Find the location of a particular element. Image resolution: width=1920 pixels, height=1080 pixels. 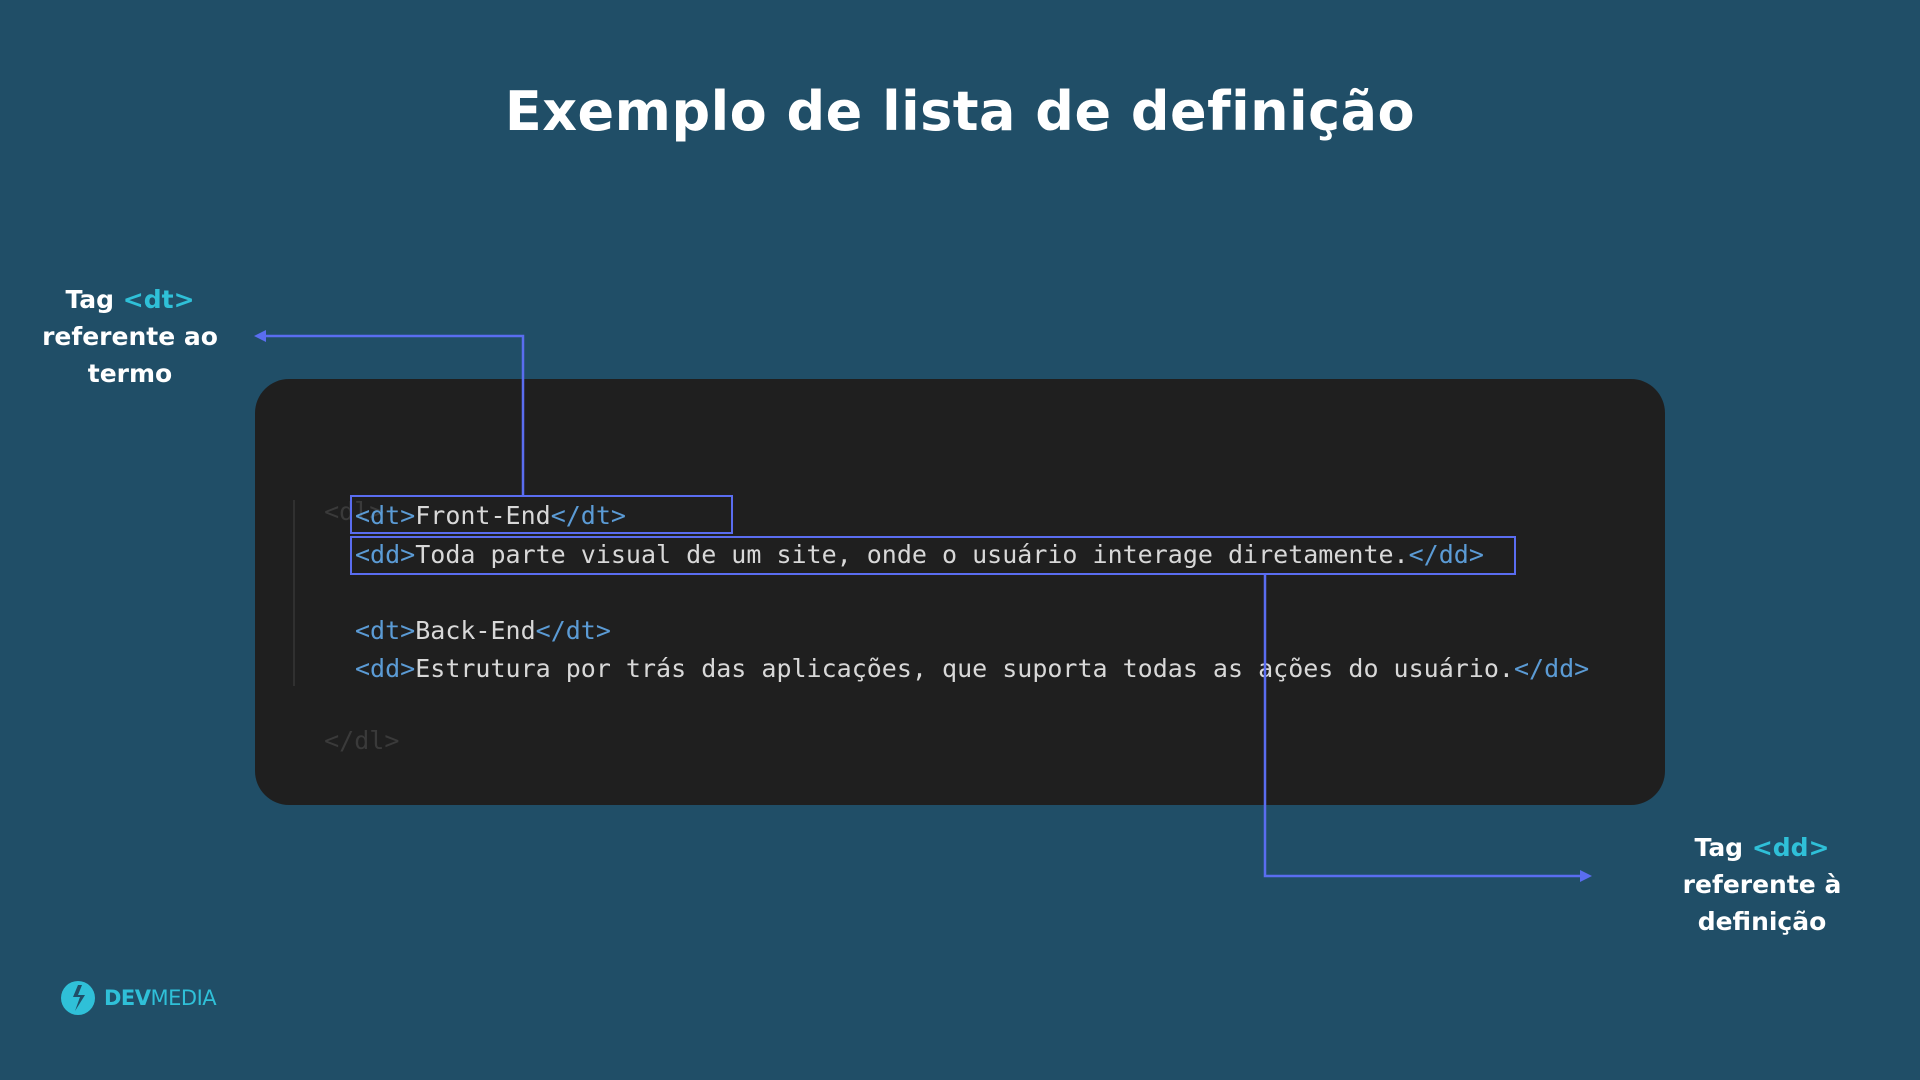

logo-text-regular: MEDIA is located at coordinates (183, 998).